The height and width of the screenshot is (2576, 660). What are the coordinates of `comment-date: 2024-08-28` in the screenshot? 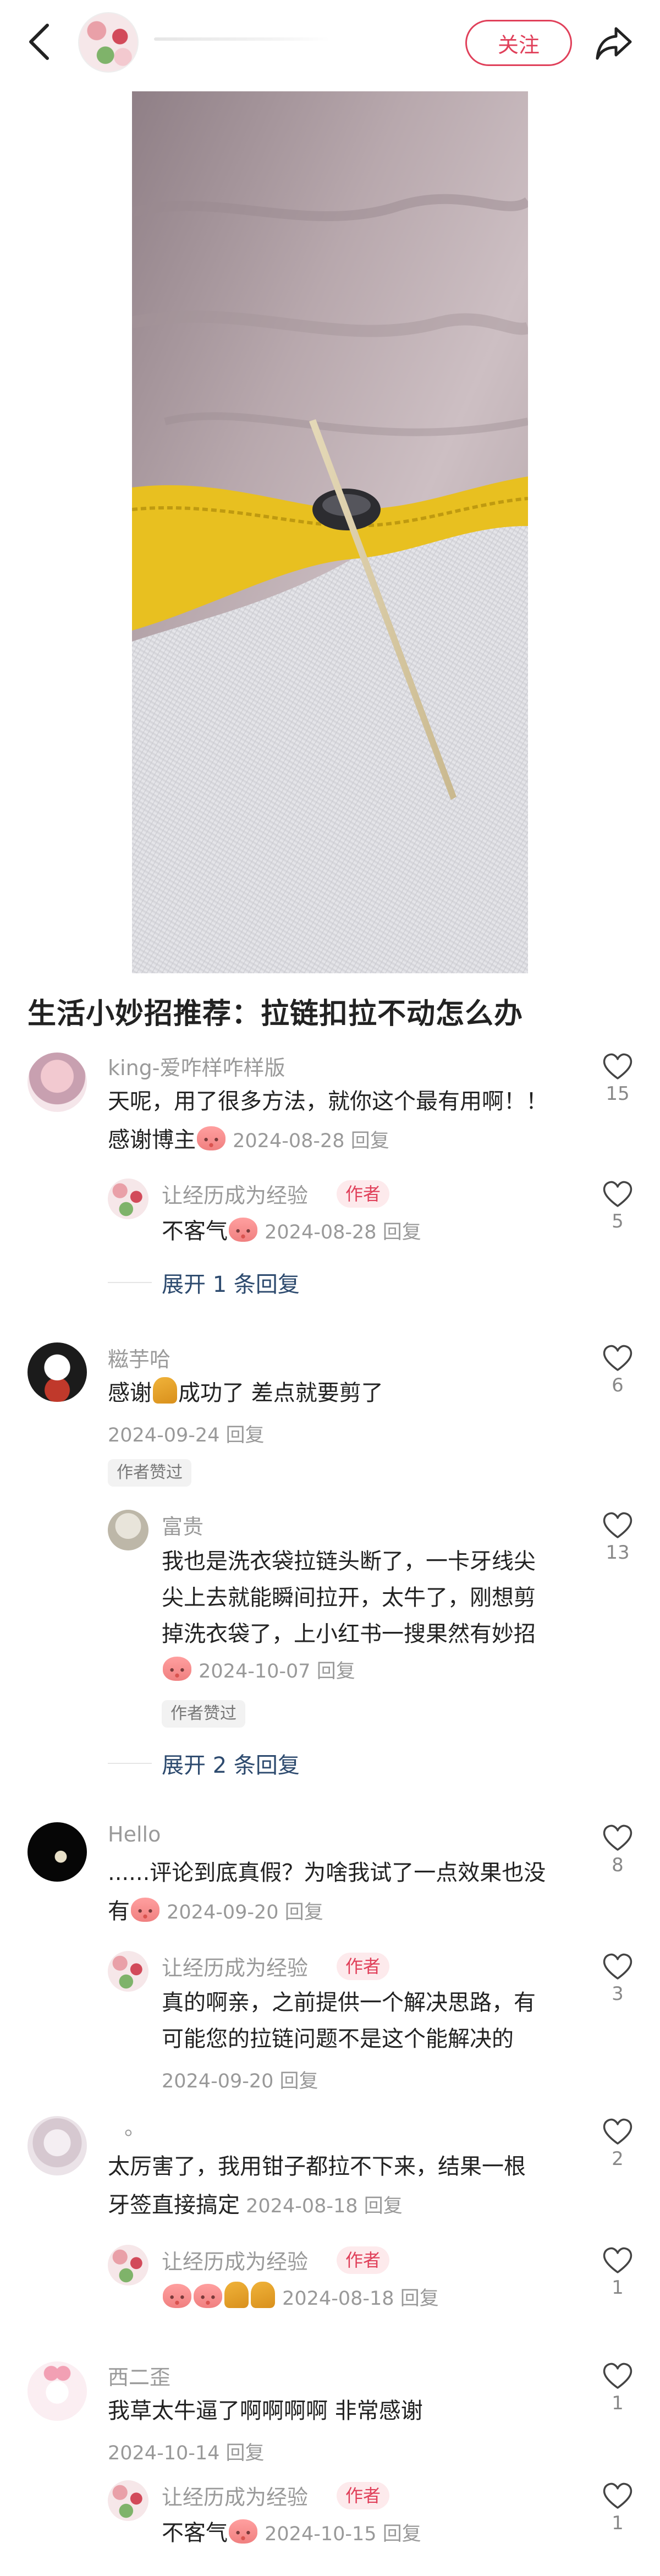 It's located at (289, 1141).